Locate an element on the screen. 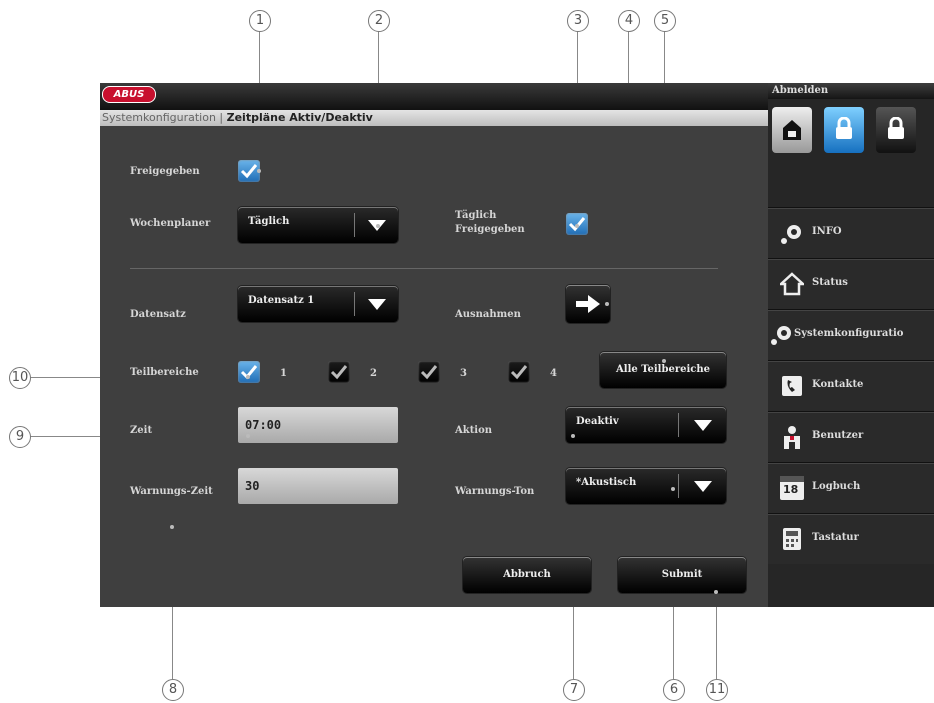  callout-11: 11 is located at coordinates (717, 690).